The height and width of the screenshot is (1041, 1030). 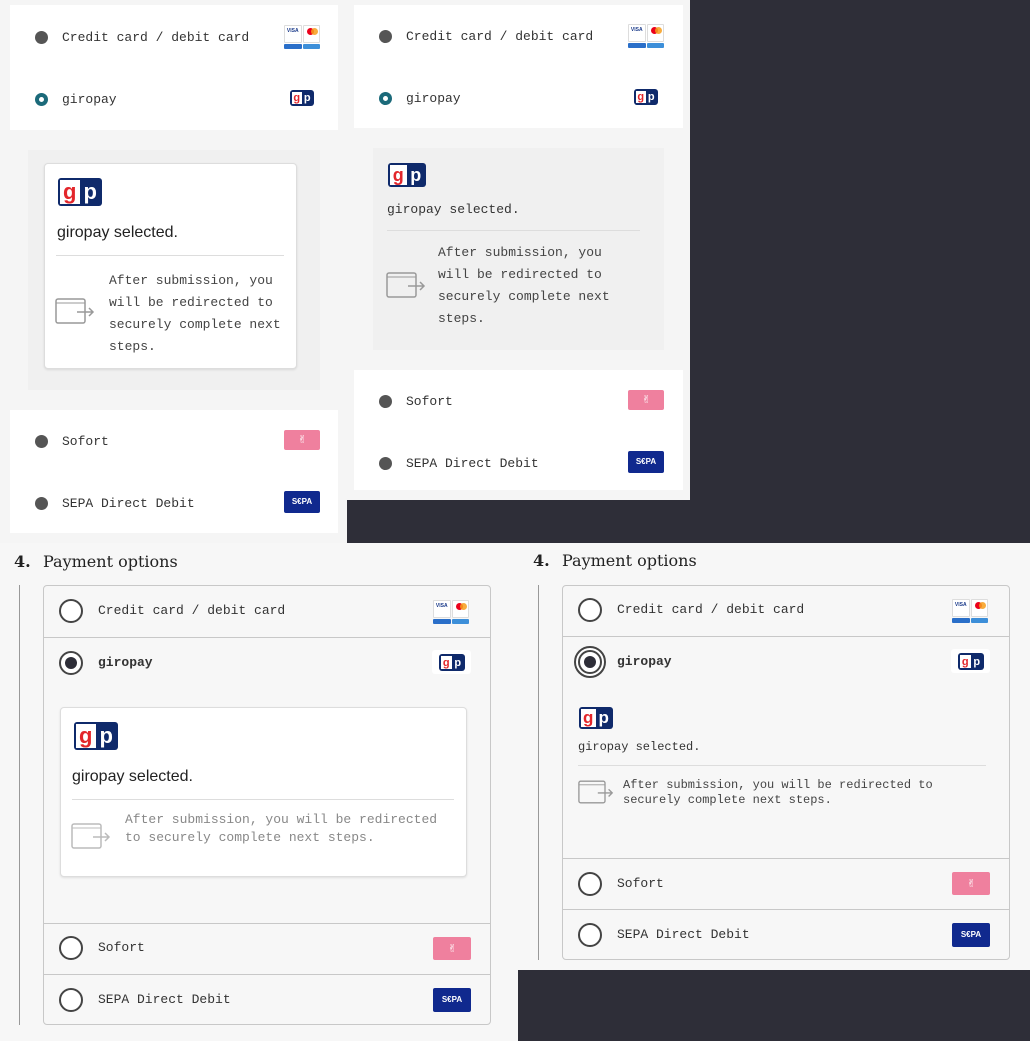 I want to click on giropay-details-card, so click(x=263, y=792).